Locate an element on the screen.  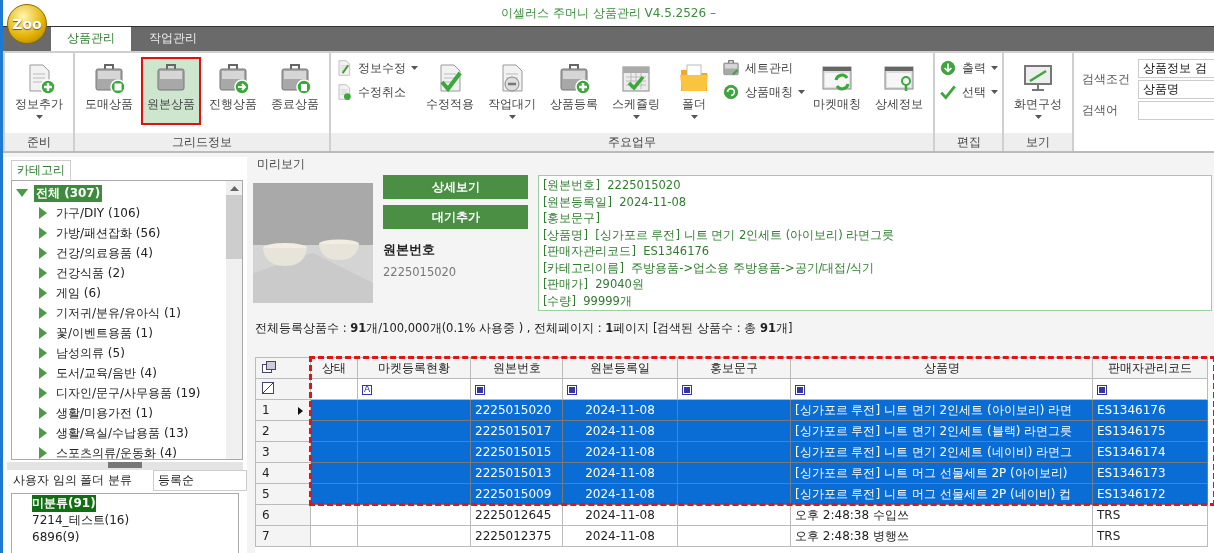
ribbon-button: 정보추가 is located at coordinates (39, 91).